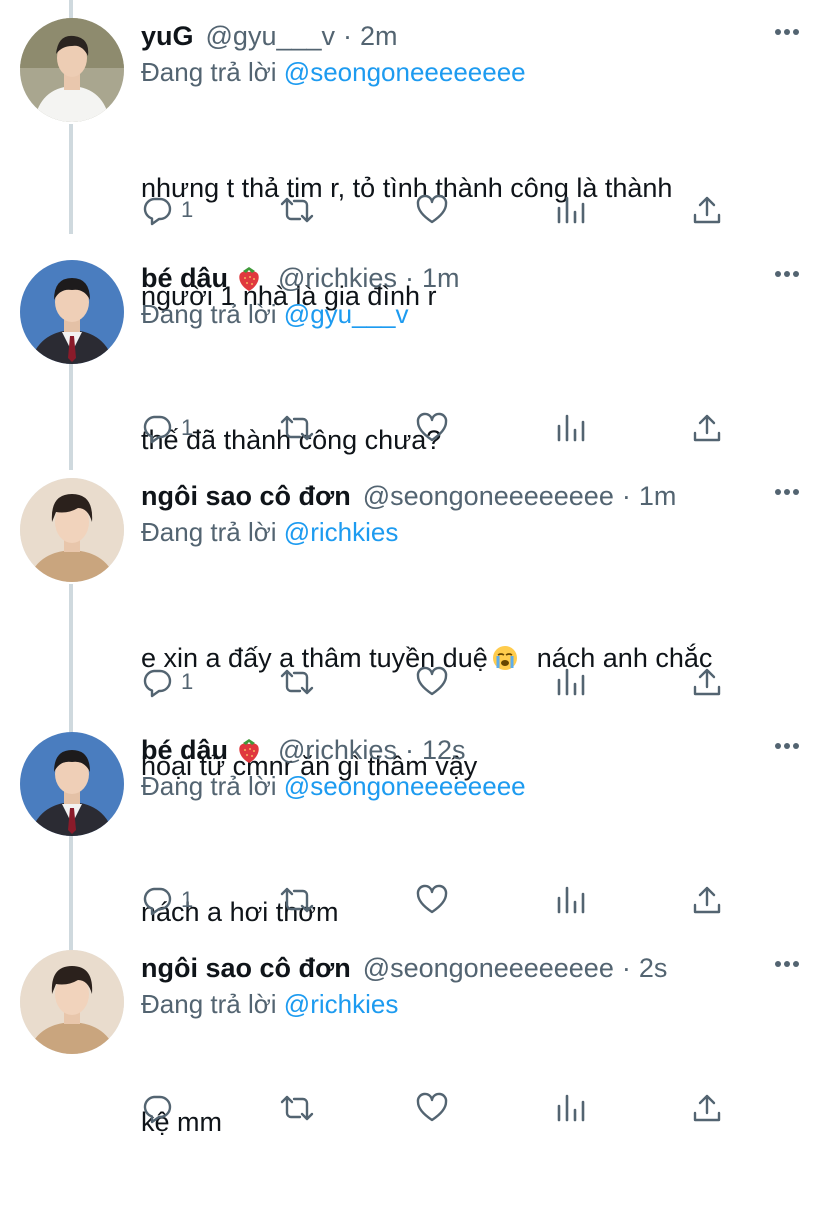  What do you see at coordinates (444, 750) in the screenshot?
I see `timestamp: 12s` at bounding box center [444, 750].